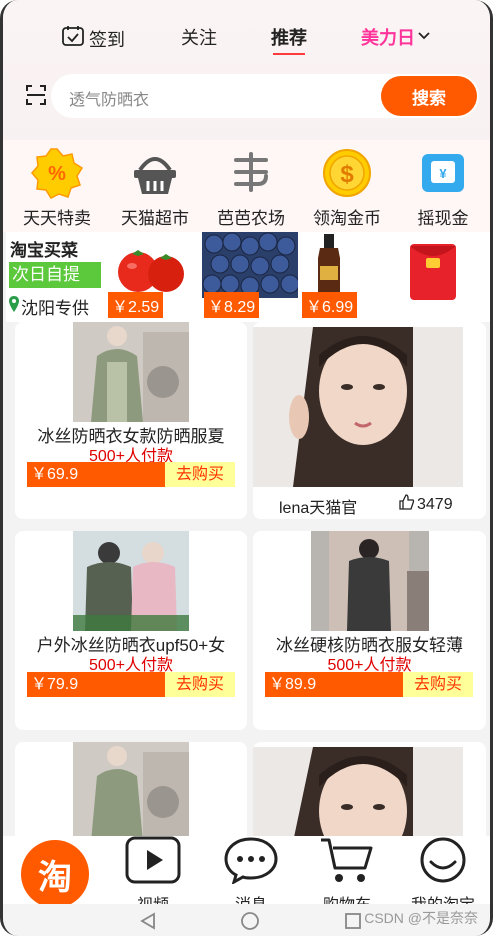 The image size is (493, 936). What do you see at coordinates (435, 504) in the screenshot?
I see `like-count-text: 3479` at bounding box center [435, 504].